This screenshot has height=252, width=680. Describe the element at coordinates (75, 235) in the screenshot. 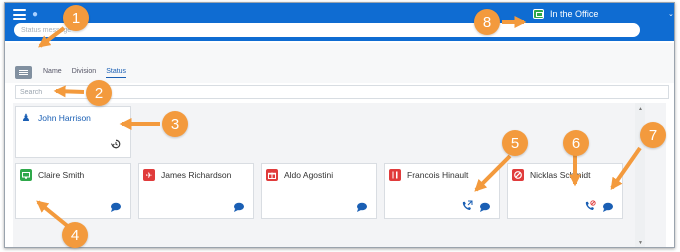

I see `callout-4: 4` at that location.